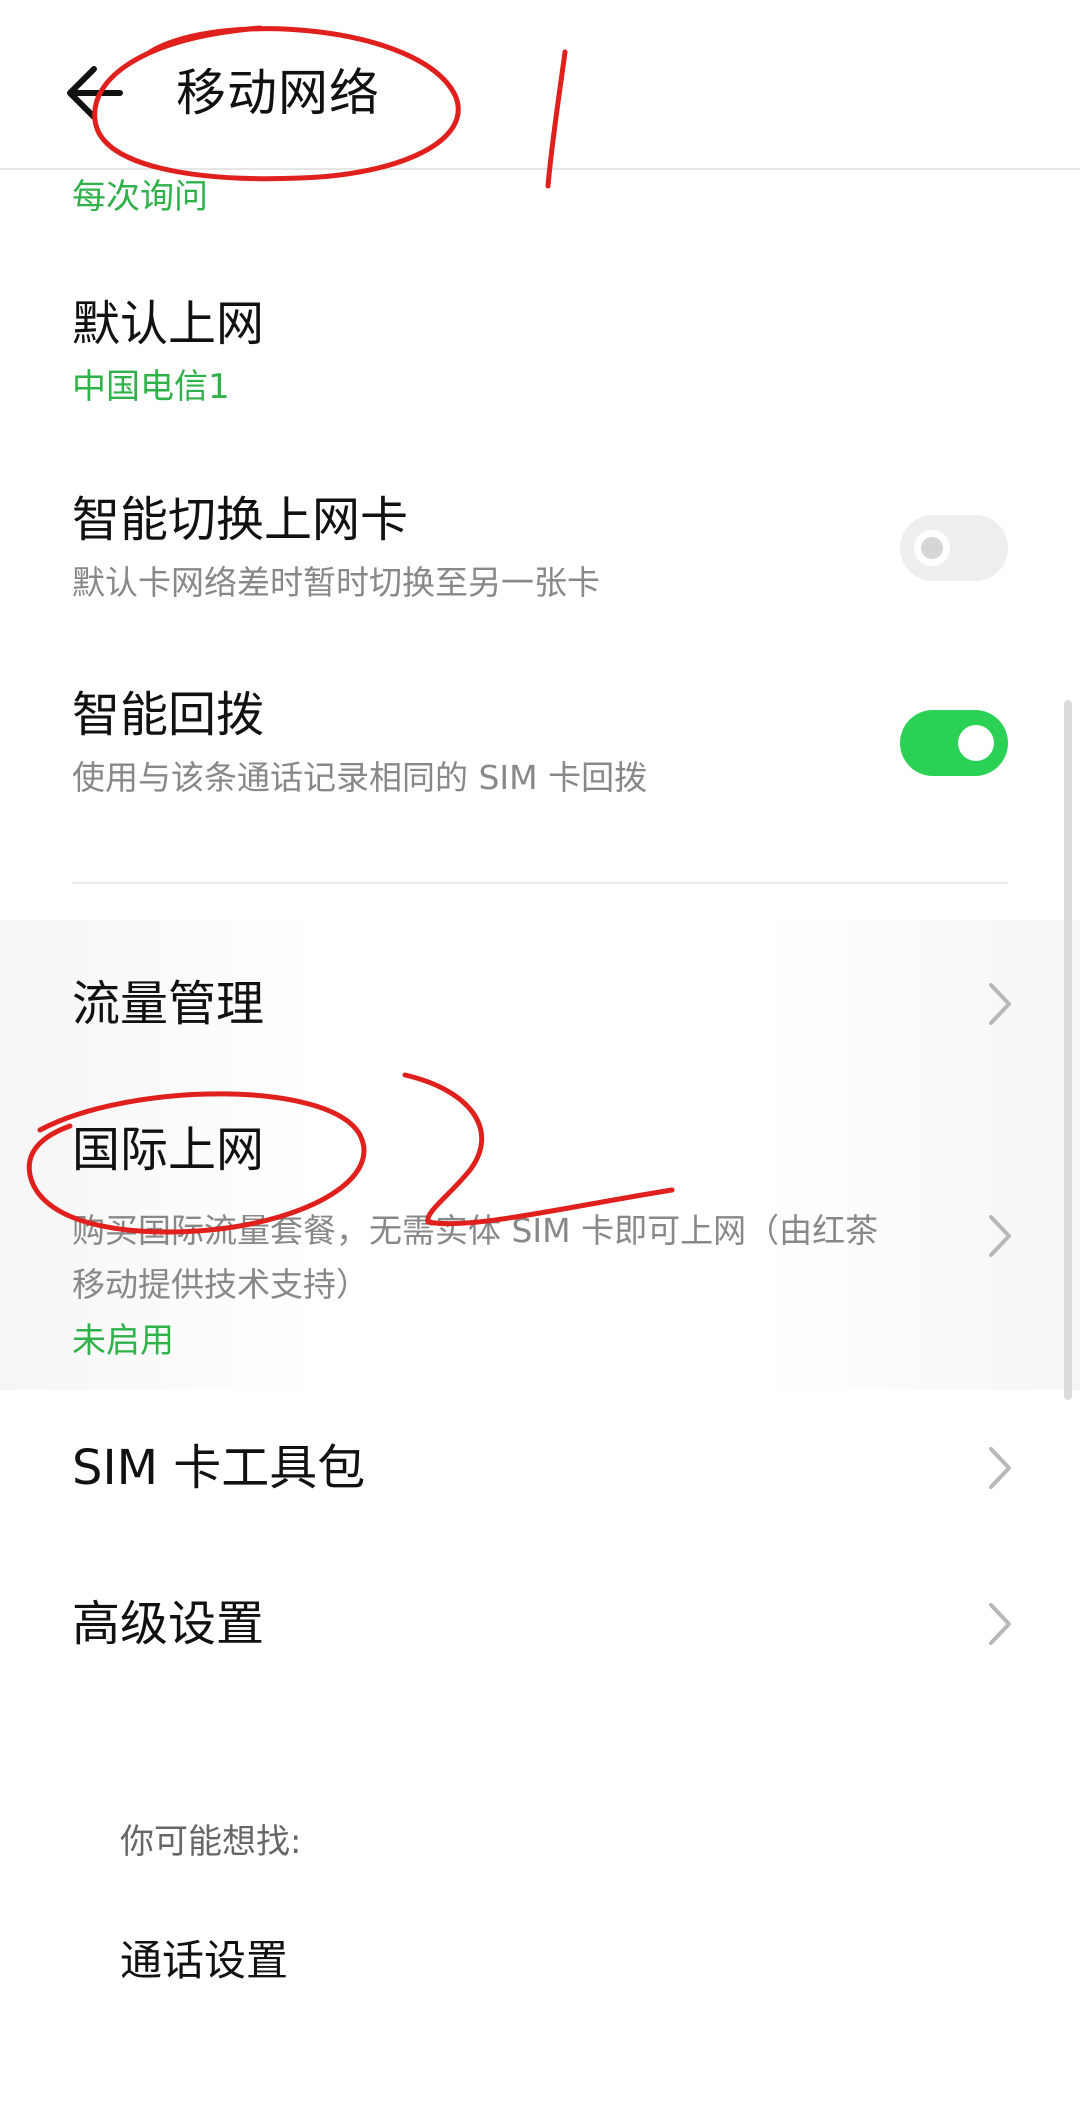 Image resolution: width=1080 pixels, height=2114 pixels. What do you see at coordinates (168, 324) in the screenshot?
I see `default-data-title: 默认上网` at bounding box center [168, 324].